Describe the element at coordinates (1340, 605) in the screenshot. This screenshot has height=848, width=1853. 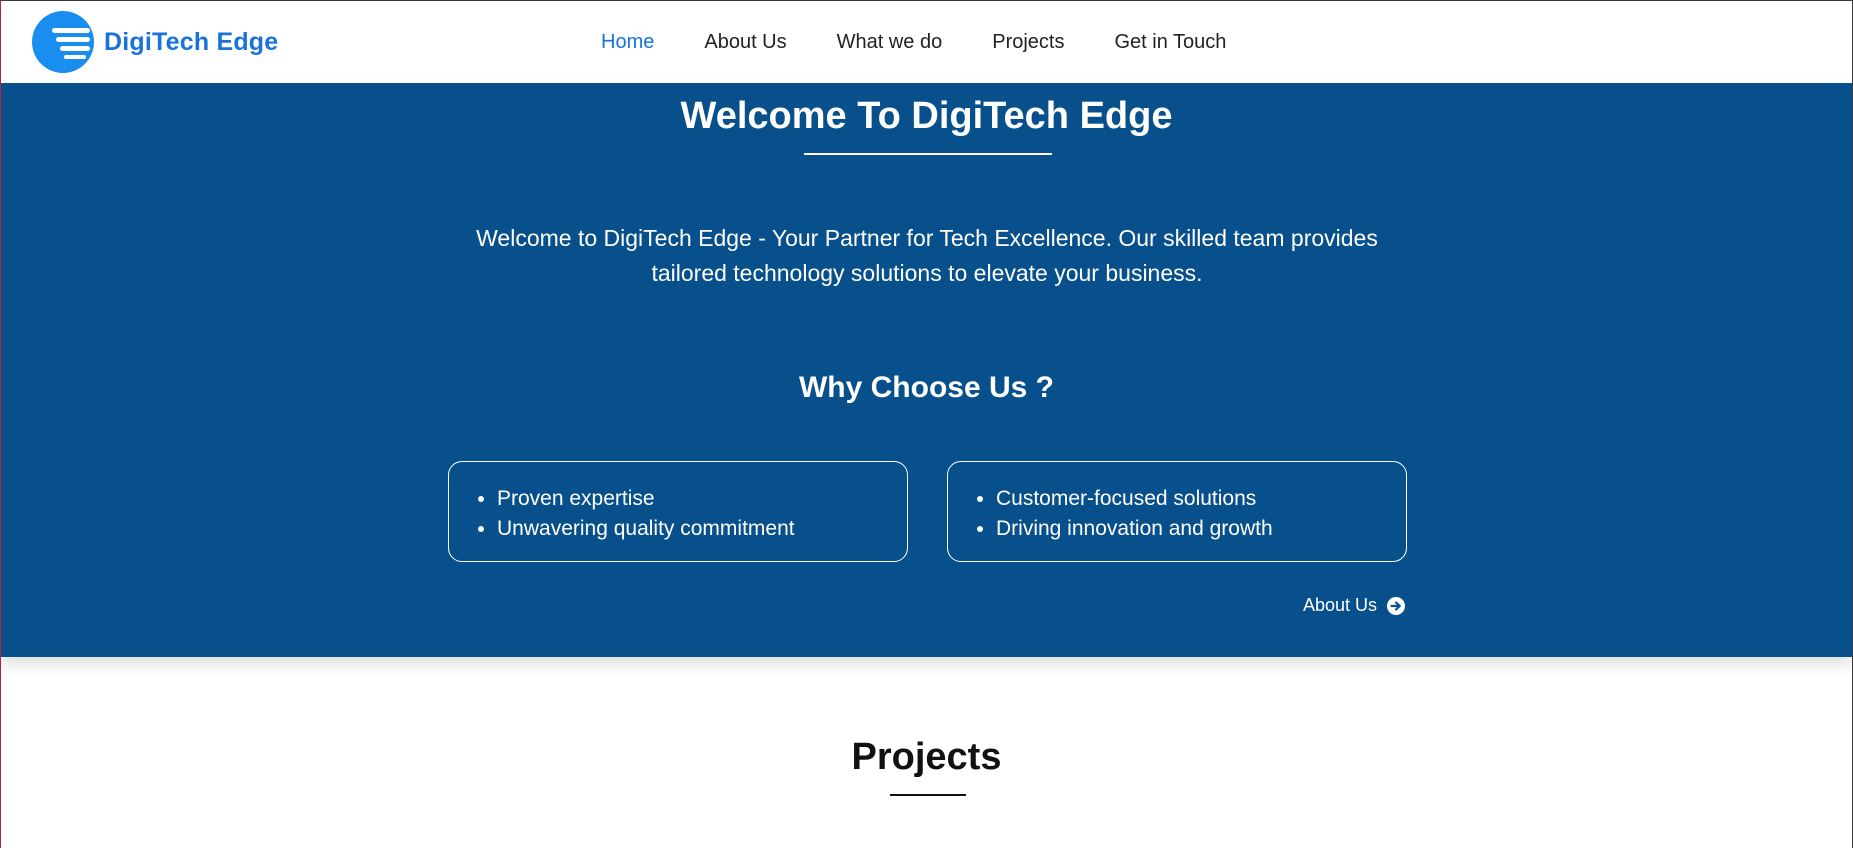
I see `about-us-link-label: About Us` at that location.